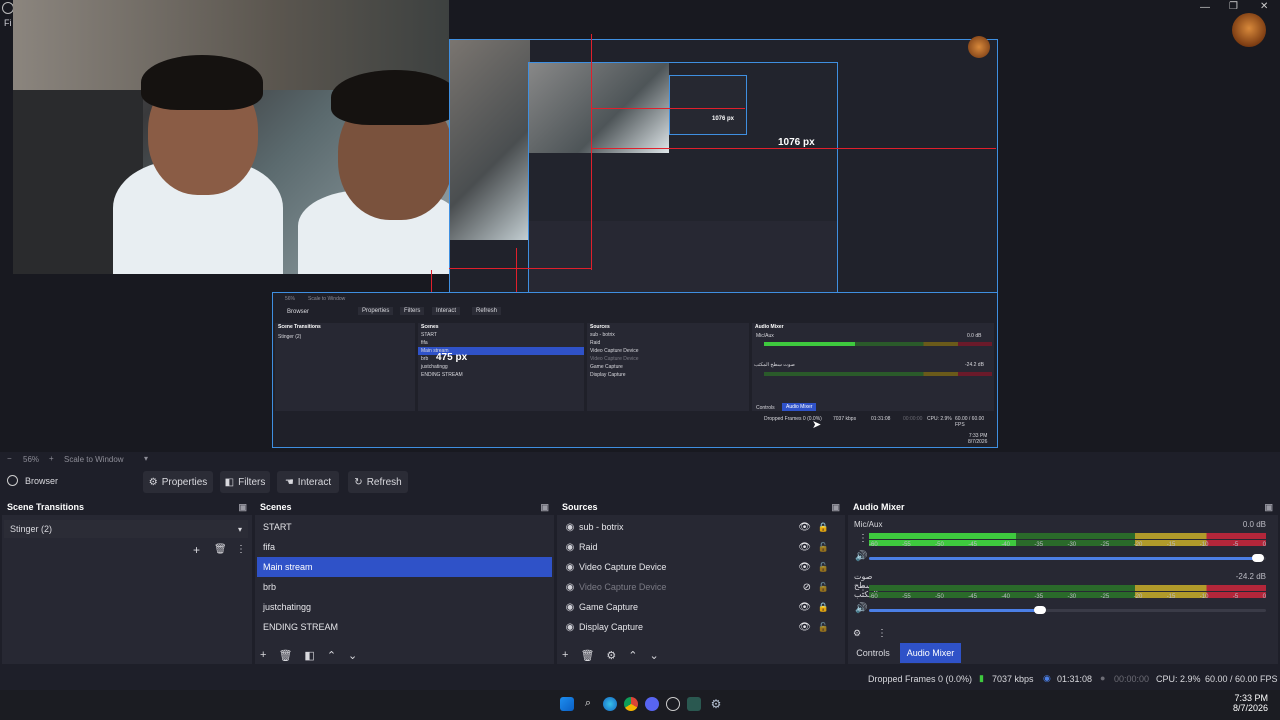  I want to click on close-icon: ✕, so click(1264, 6).